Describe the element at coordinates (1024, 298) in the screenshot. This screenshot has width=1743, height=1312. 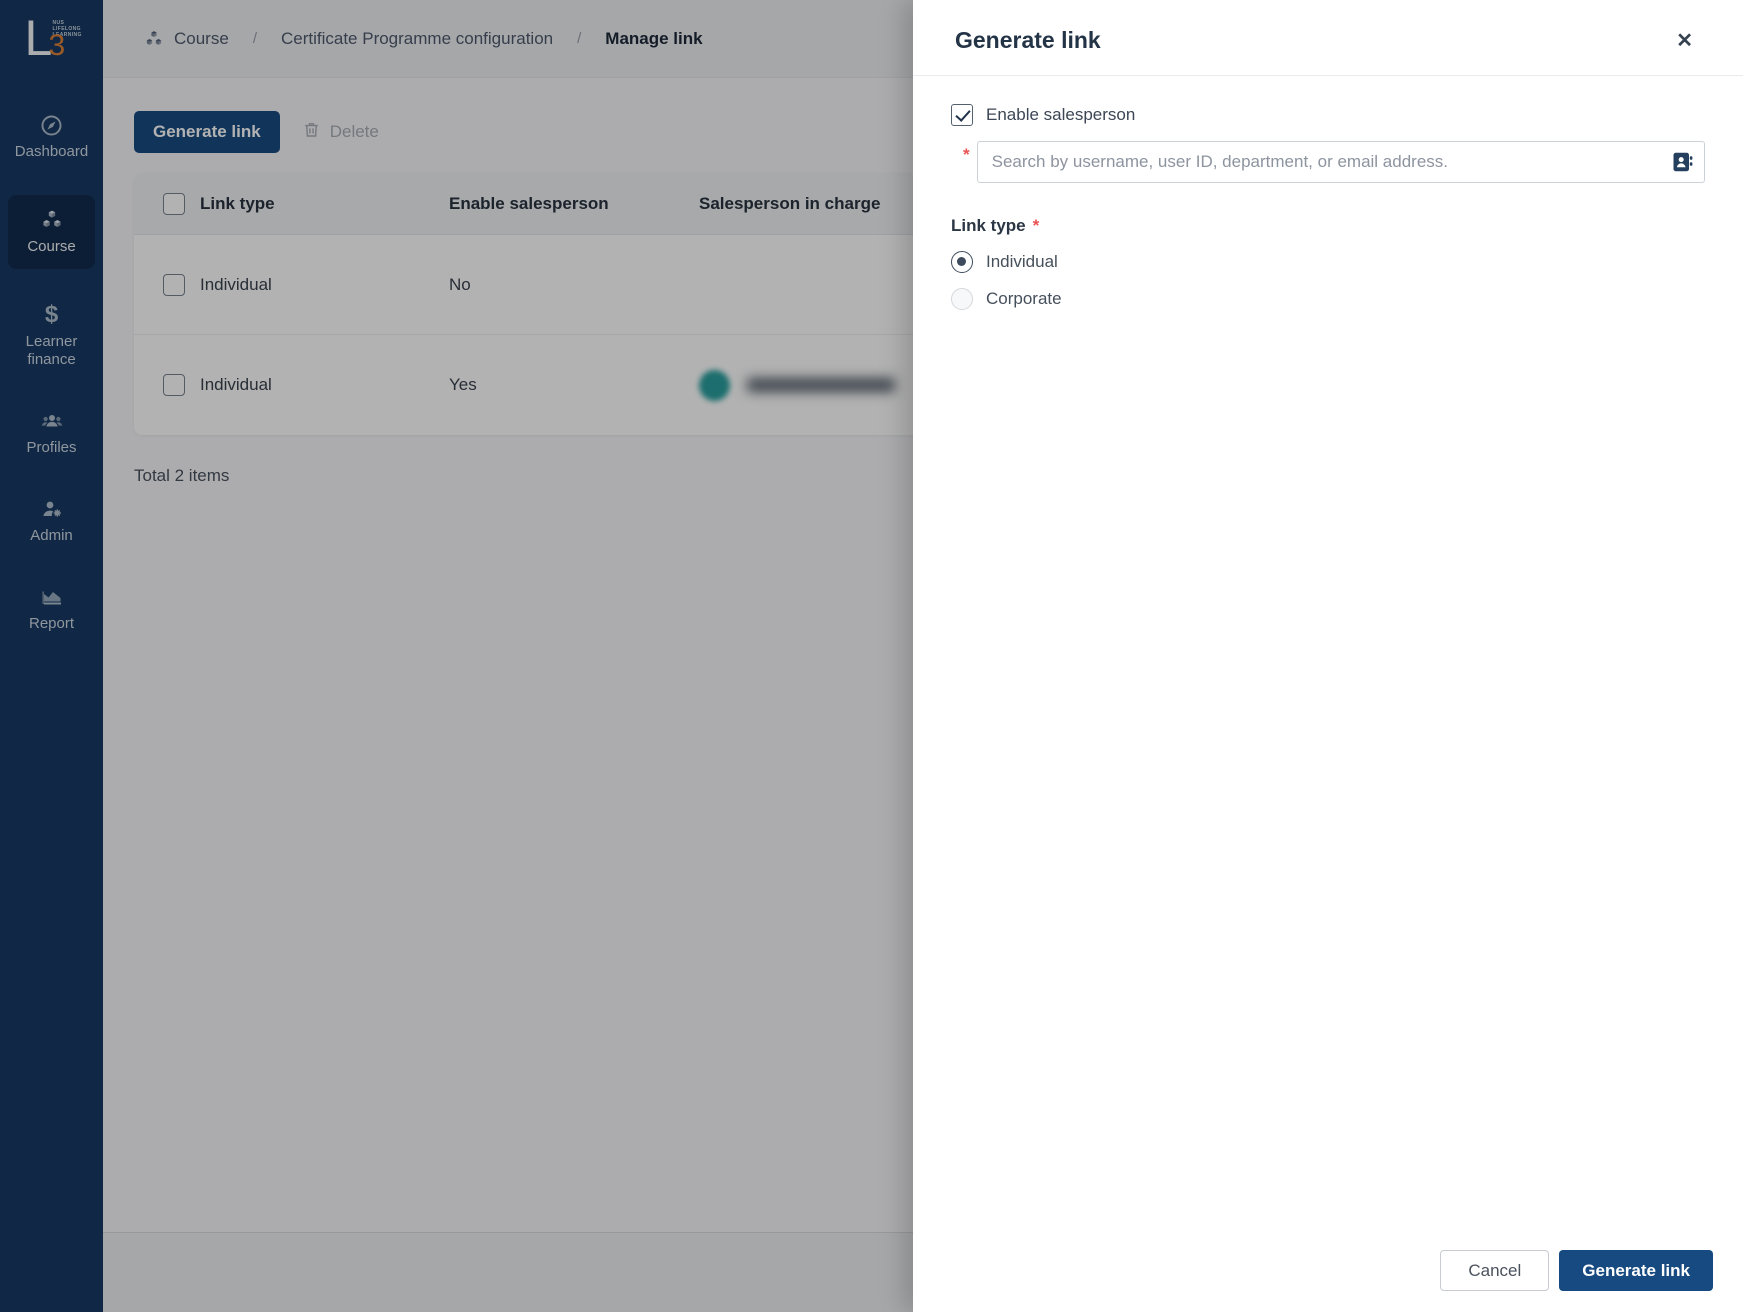
I see `radio-corporate-label: Corporate` at that location.